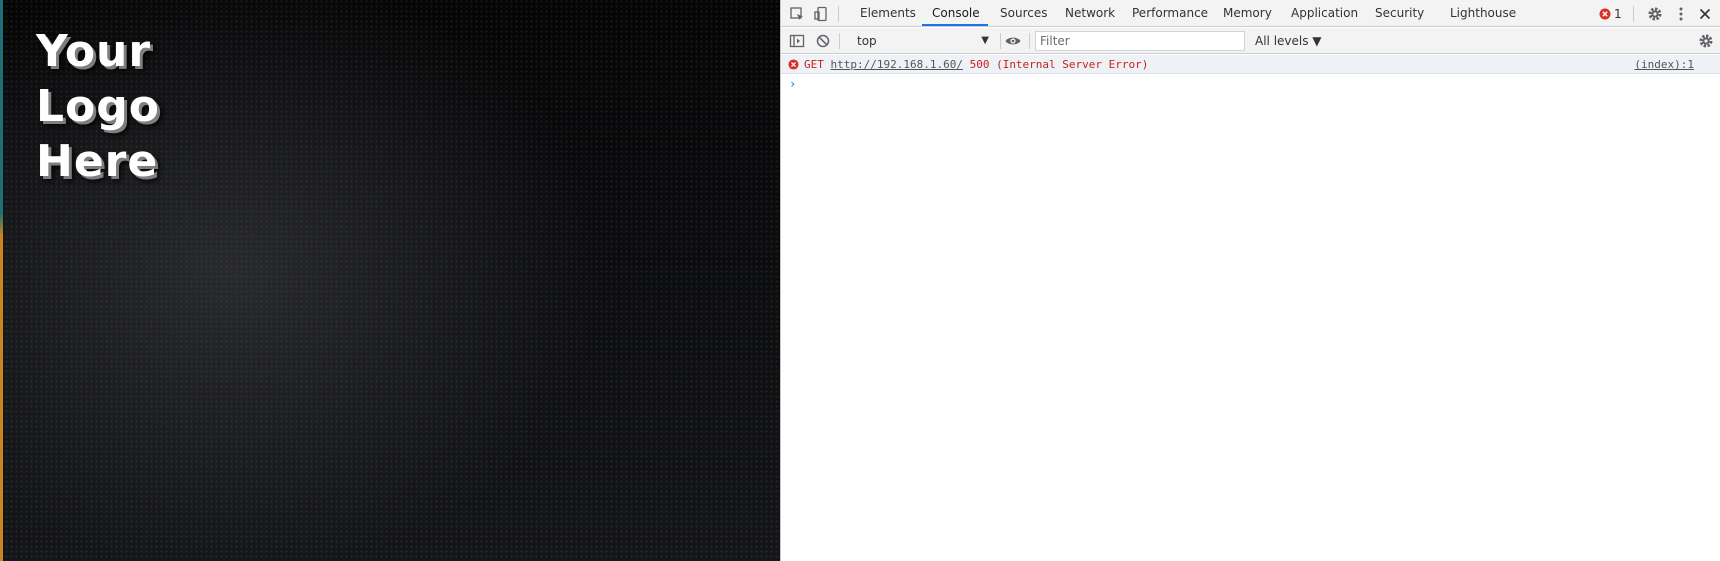 This screenshot has height=561, width=1720. Describe the element at coordinates (823, 41) in the screenshot. I see `clear-console-icon` at that location.